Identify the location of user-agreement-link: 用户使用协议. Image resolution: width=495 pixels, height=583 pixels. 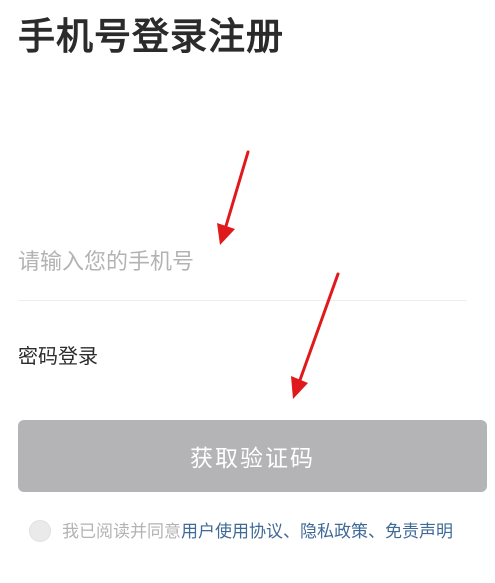
(232, 532).